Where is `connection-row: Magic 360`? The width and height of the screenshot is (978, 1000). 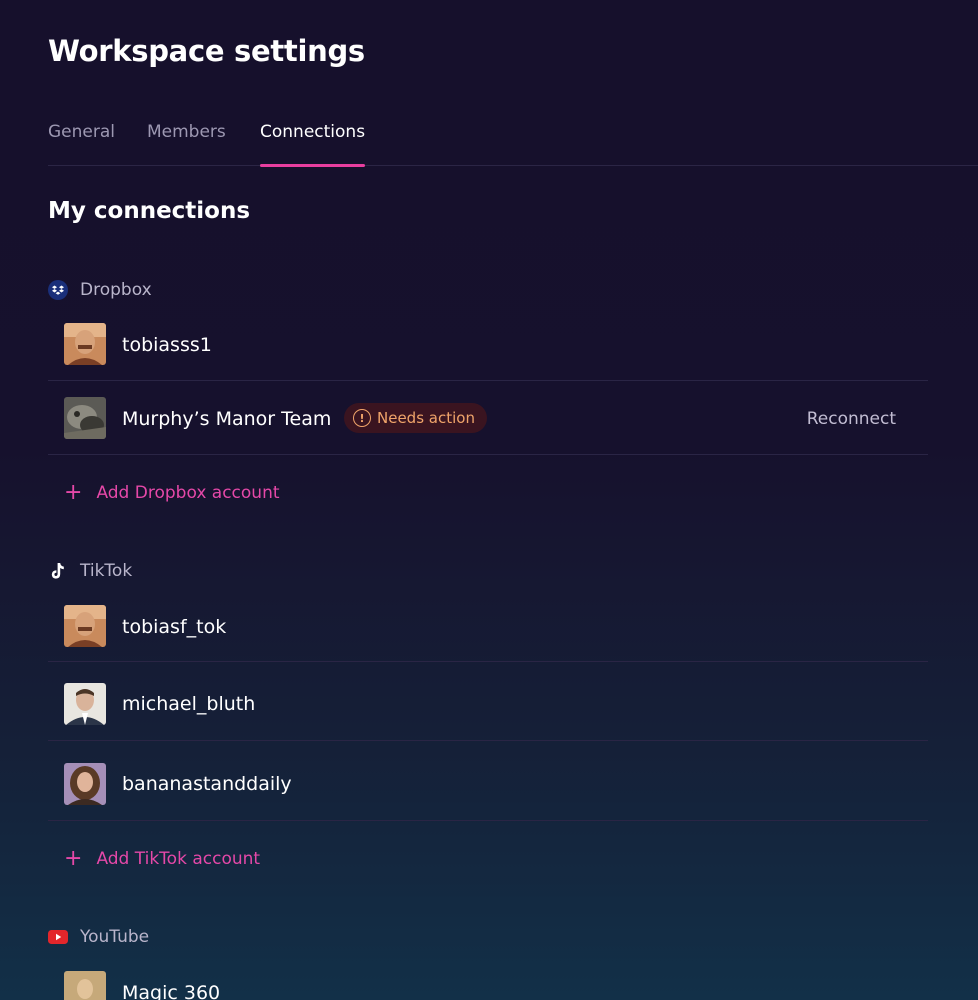
connection-row: Magic 360 is located at coordinates (488, 977).